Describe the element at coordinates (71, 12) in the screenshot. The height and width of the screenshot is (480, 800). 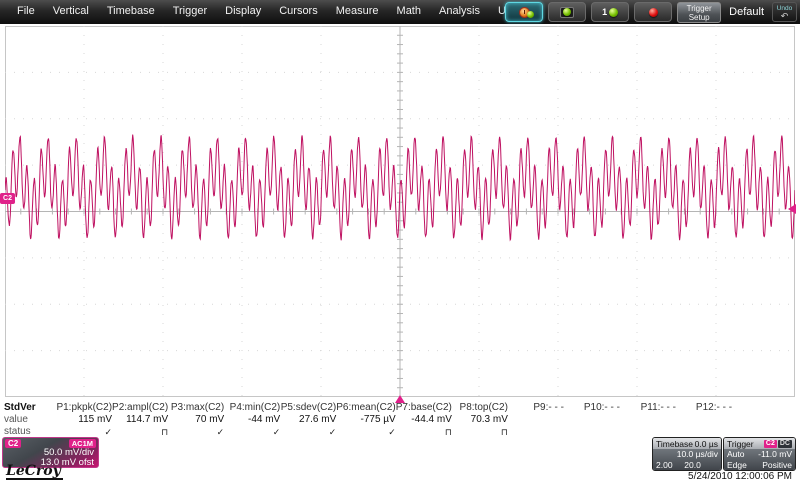
I see `menu-vertical: Vertical` at that location.